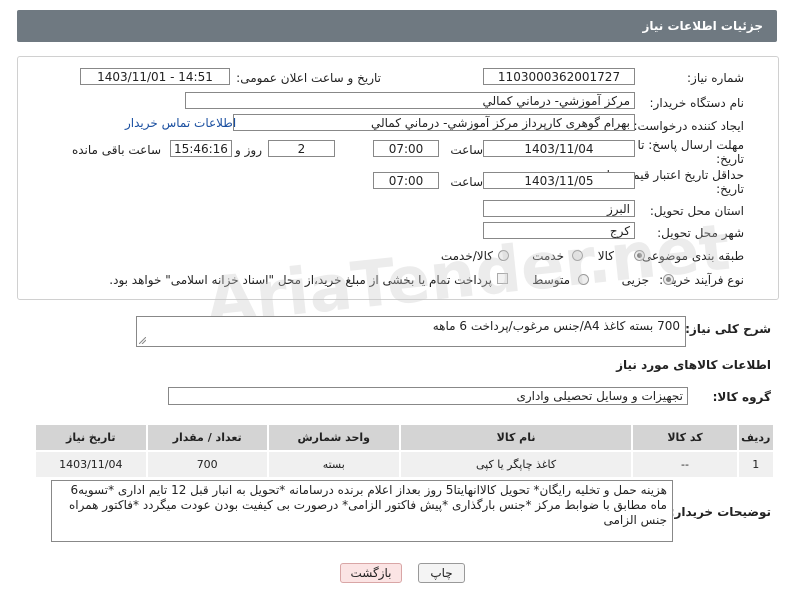 The height and width of the screenshot is (598, 789). I want to click on announce-datetime-label: تاریخ و ساعت اعلان عمومی:, so click(308, 78).